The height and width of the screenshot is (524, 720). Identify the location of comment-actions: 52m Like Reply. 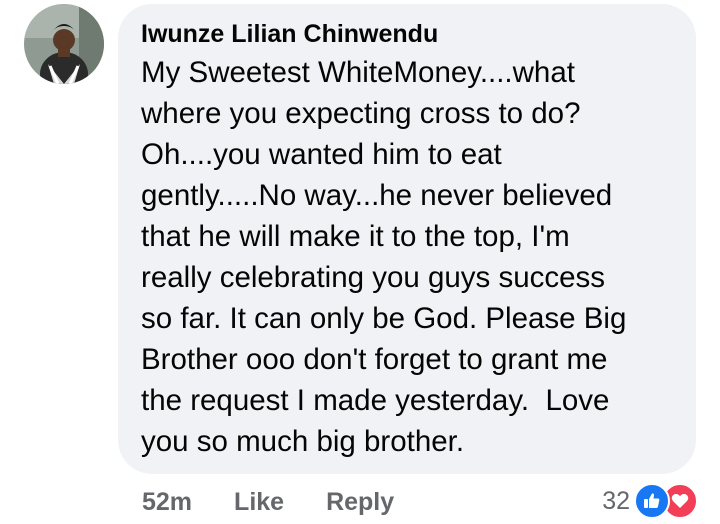
(268, 502).